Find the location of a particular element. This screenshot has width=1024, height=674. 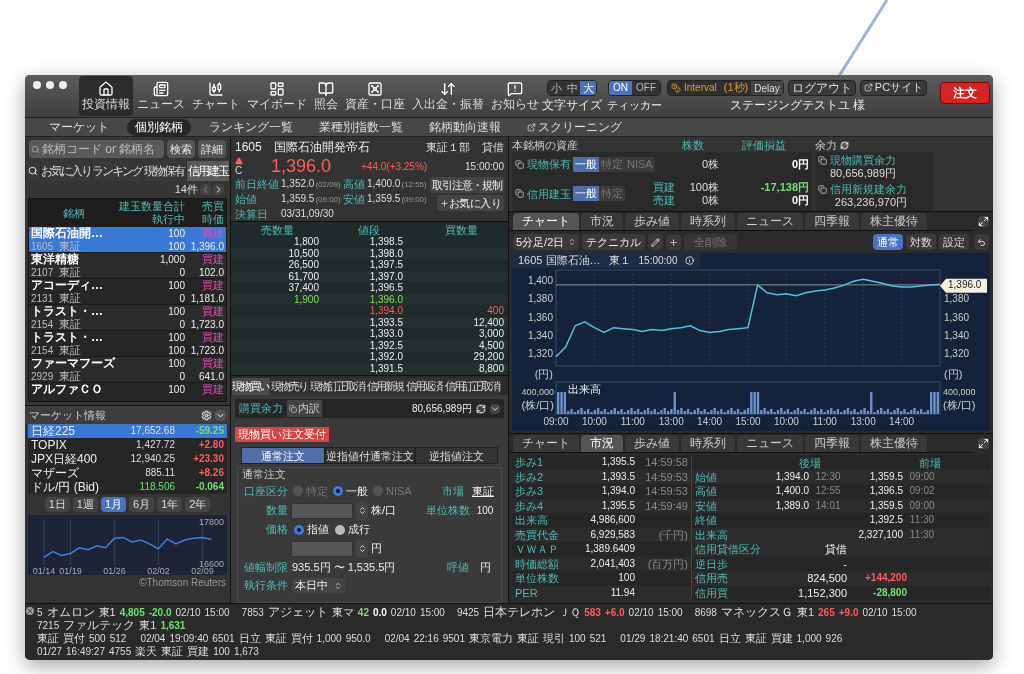

technical-button: テクニカル is located at coordinates (614, 242).